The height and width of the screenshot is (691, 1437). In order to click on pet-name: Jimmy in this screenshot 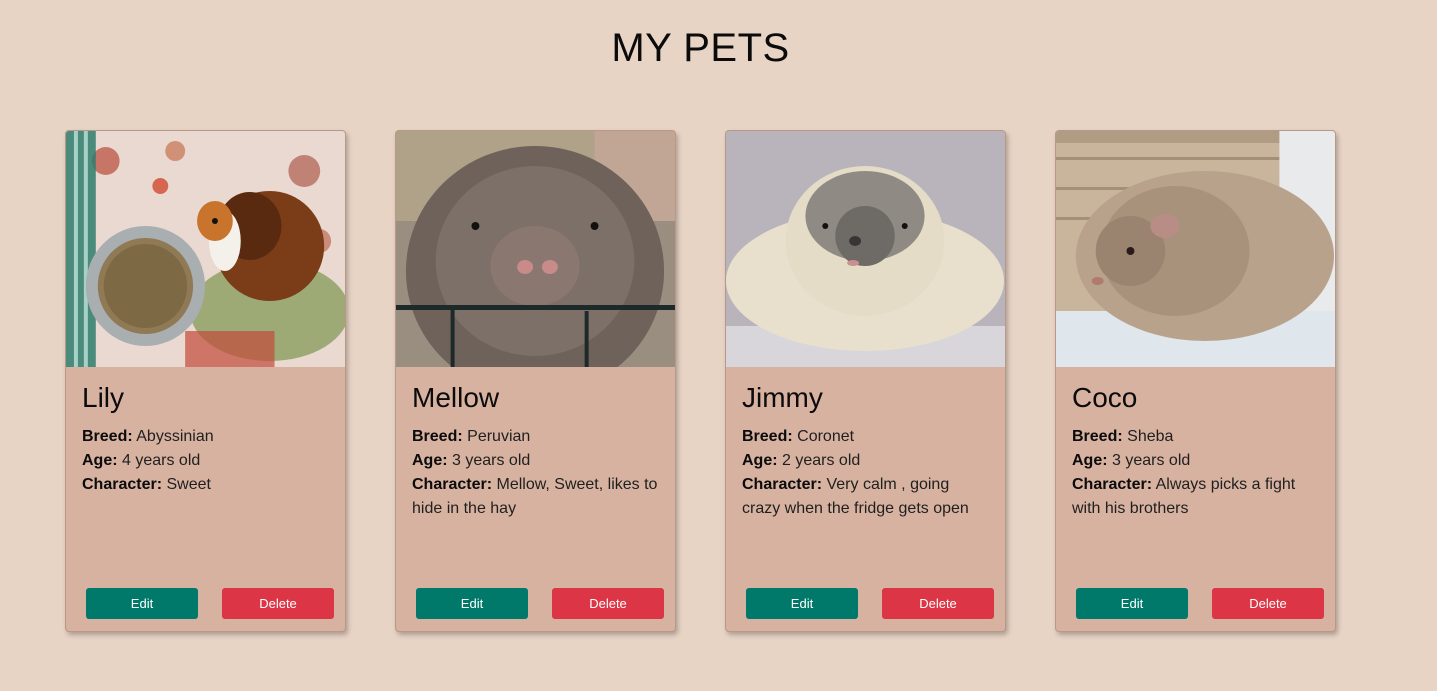, I will do `click(782, 397)`.